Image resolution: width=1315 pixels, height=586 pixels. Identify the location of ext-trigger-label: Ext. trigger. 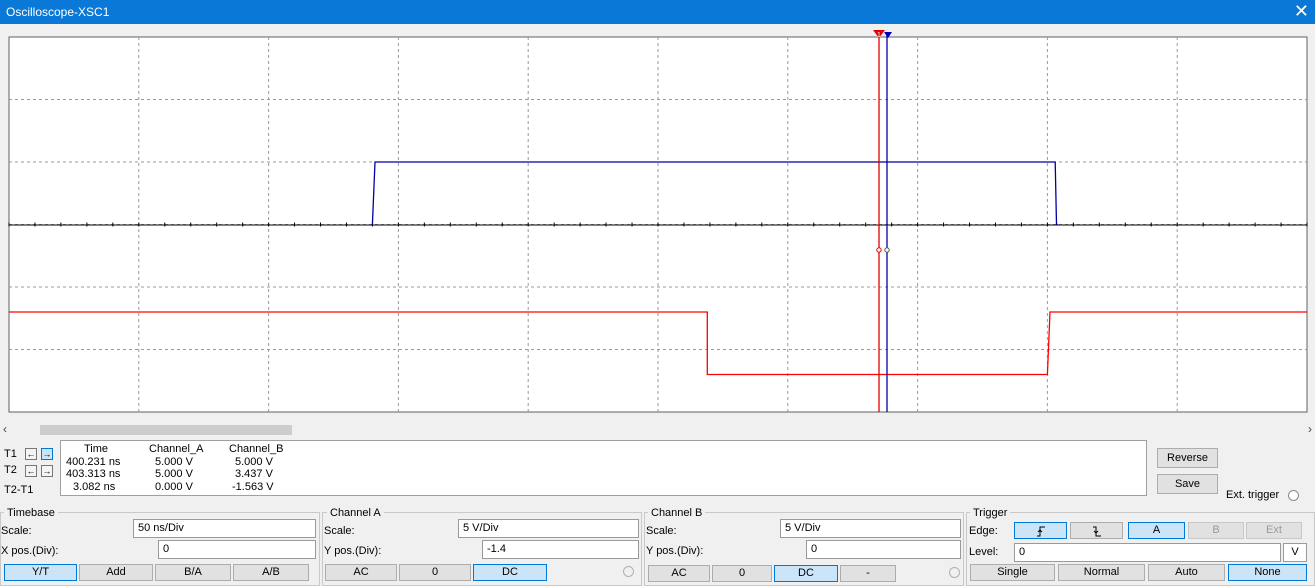
(1253, 495).